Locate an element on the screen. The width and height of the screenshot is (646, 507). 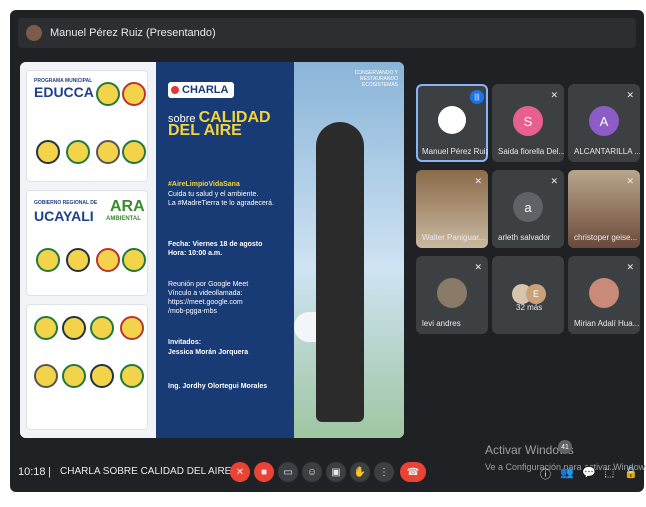
people-icon: 👥 is located at coordinates (567, 472).